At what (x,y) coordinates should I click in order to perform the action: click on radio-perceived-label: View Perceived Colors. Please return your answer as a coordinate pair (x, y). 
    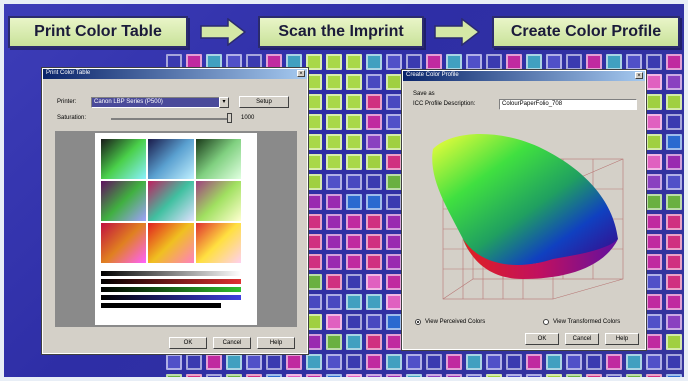
    Looking at the image, I should click on (455, 322).